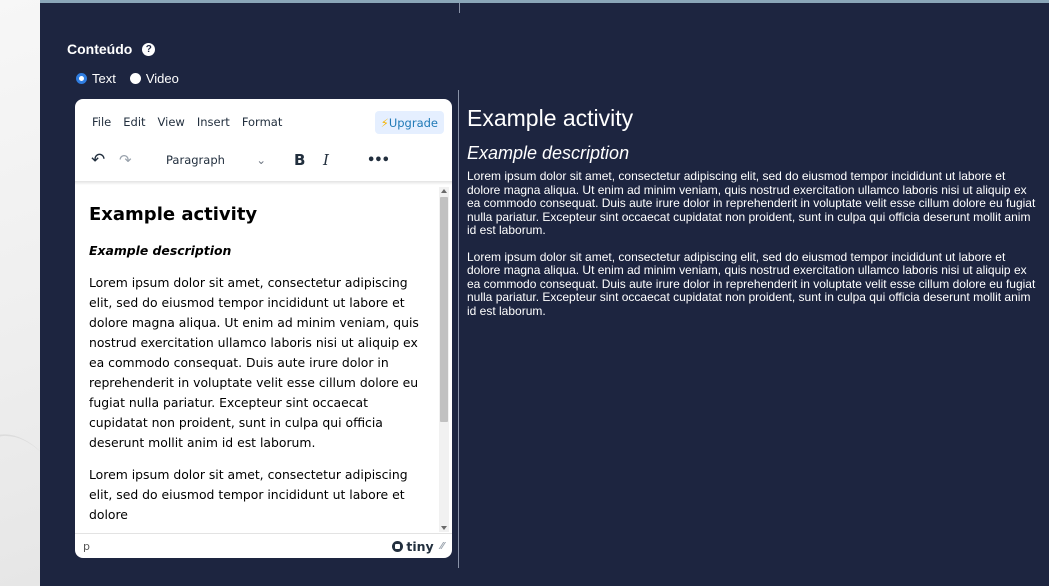 The image size is (1049, 586). What do you see at coordinates (195, 160) in the screenshot?
I see `block-format-value: Paragraph` at bounding box center [195, 160].